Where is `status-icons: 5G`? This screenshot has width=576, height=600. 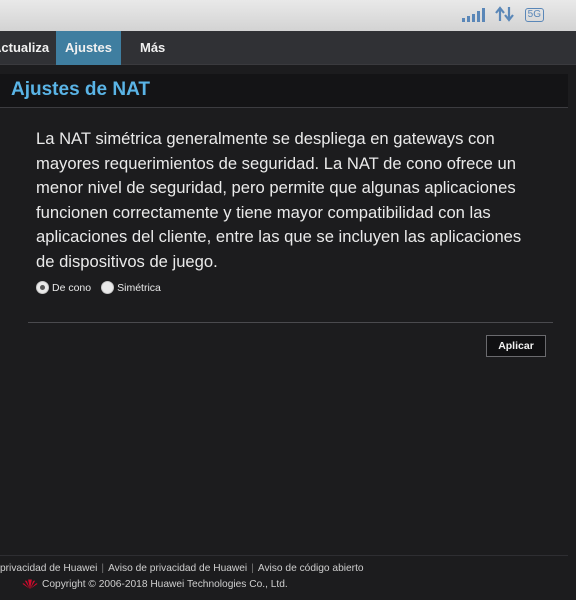 status-icons: 5G is located at coordinates (502, 12).